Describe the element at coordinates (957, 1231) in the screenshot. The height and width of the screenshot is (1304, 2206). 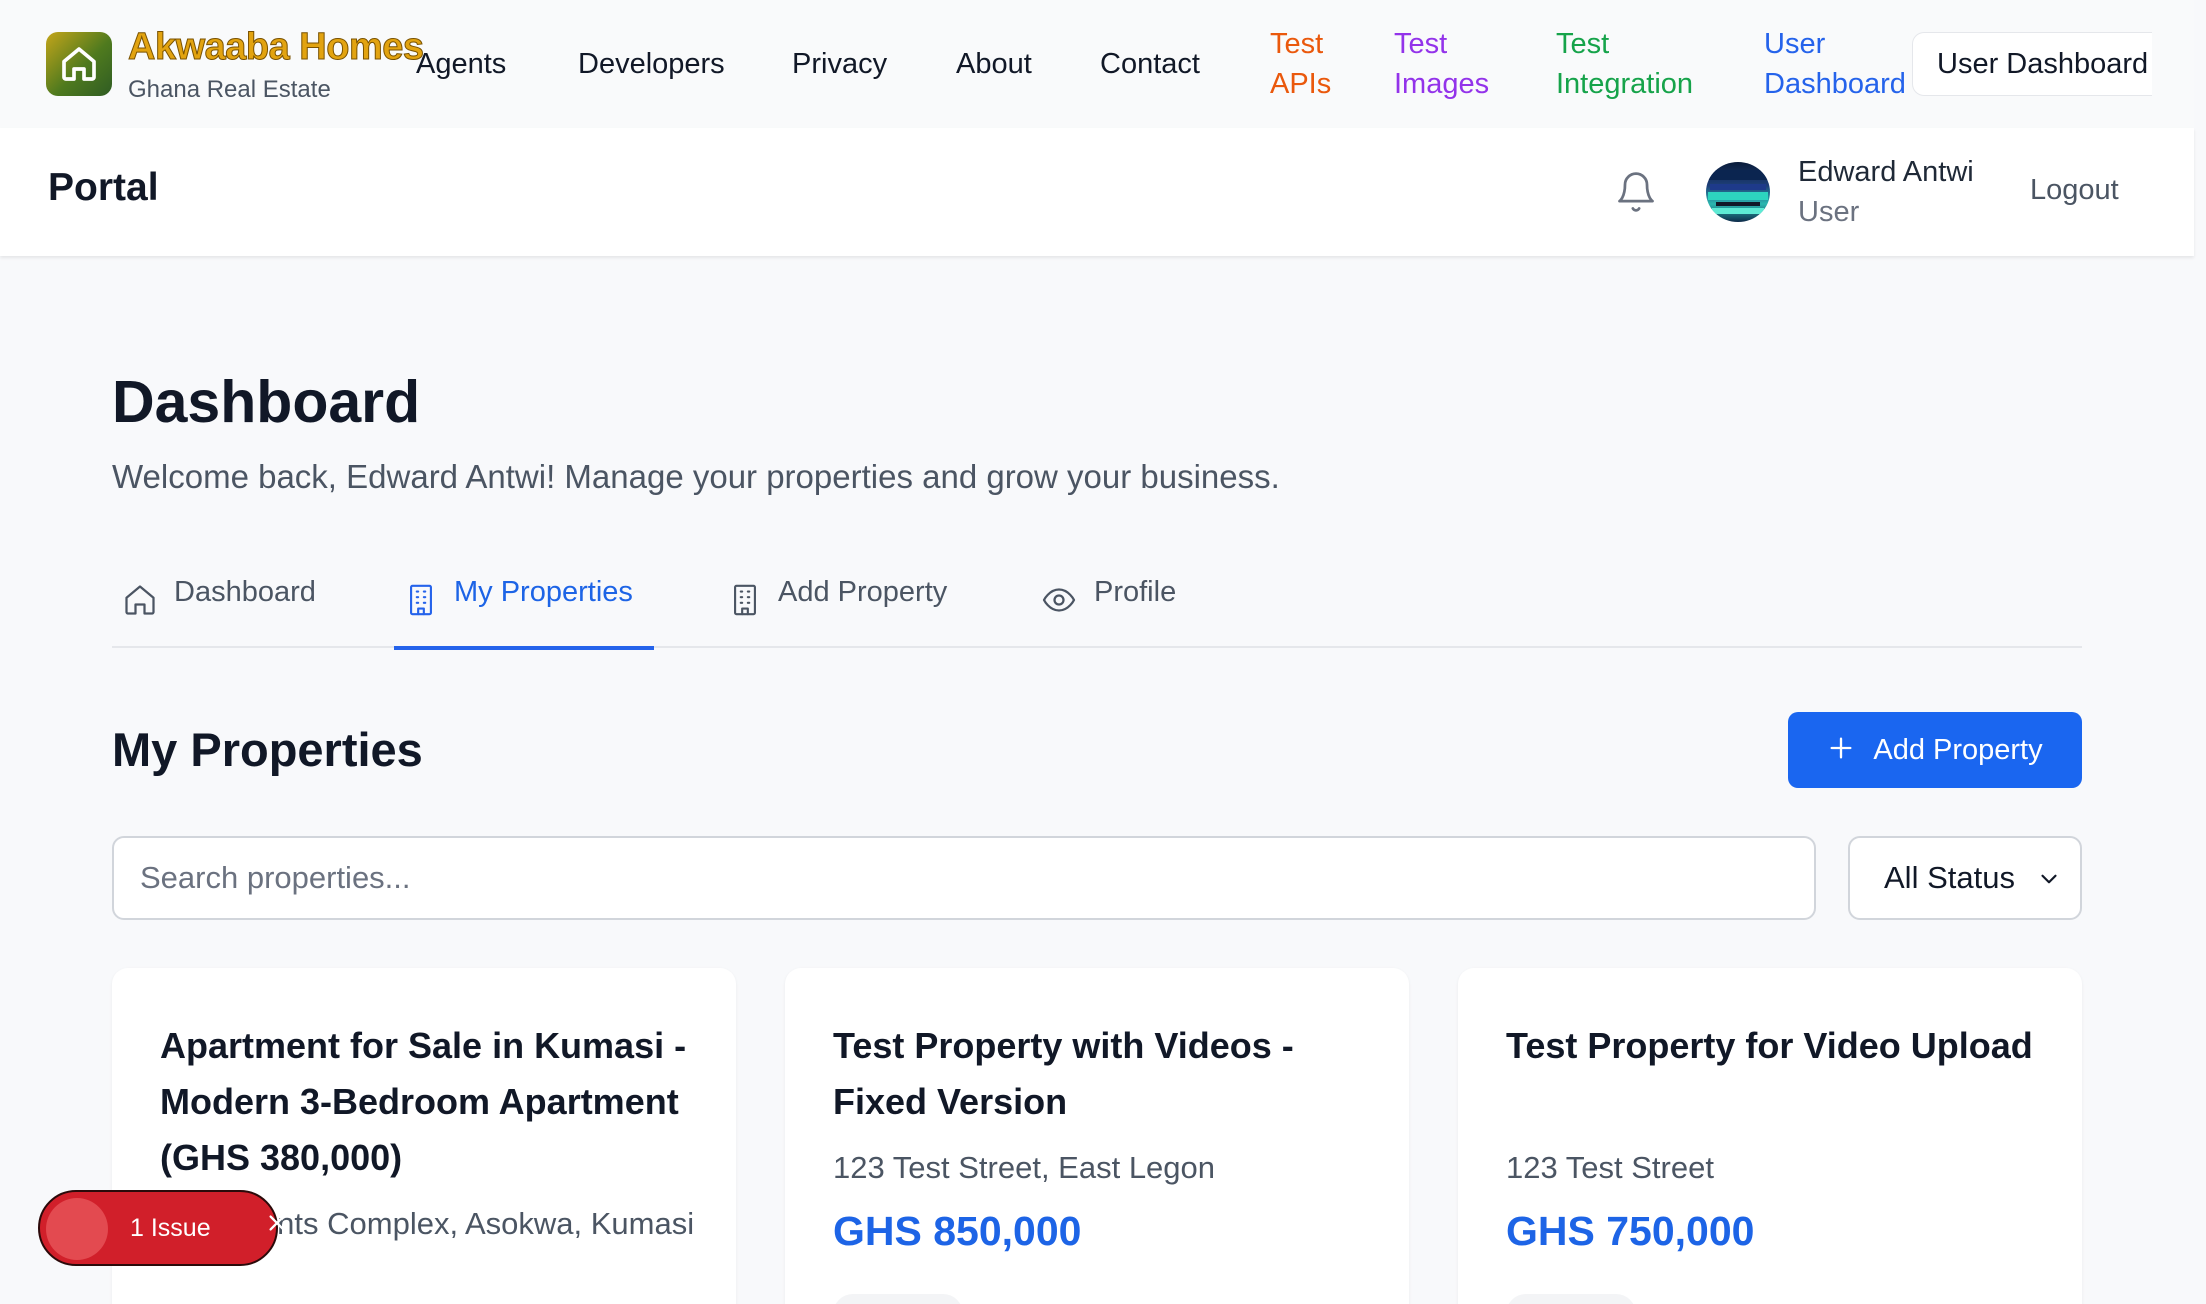
I see `property-price: GHS 850,000` at that location.